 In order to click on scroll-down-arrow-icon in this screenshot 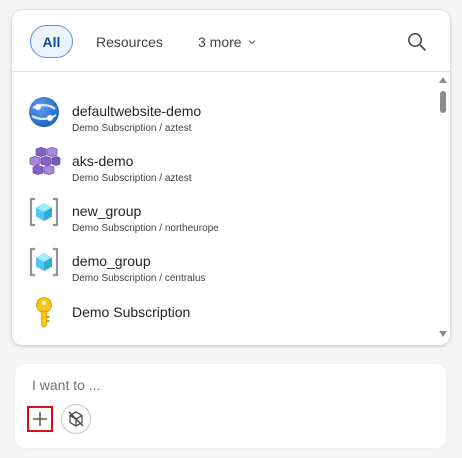, I will do `click(443, 334)`.